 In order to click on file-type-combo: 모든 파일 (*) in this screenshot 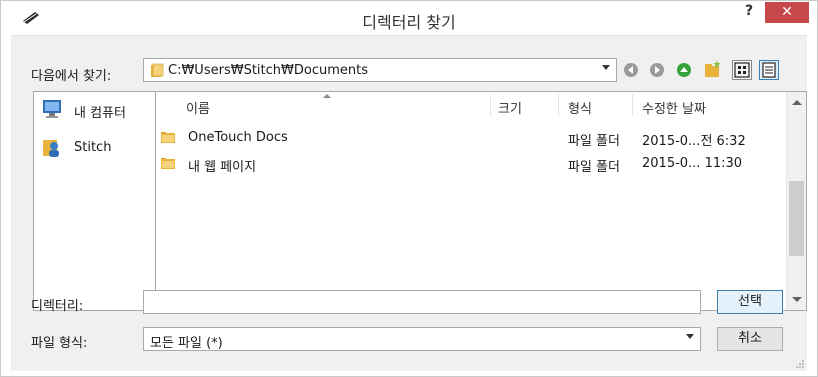, I will do `click(422, 339)`.